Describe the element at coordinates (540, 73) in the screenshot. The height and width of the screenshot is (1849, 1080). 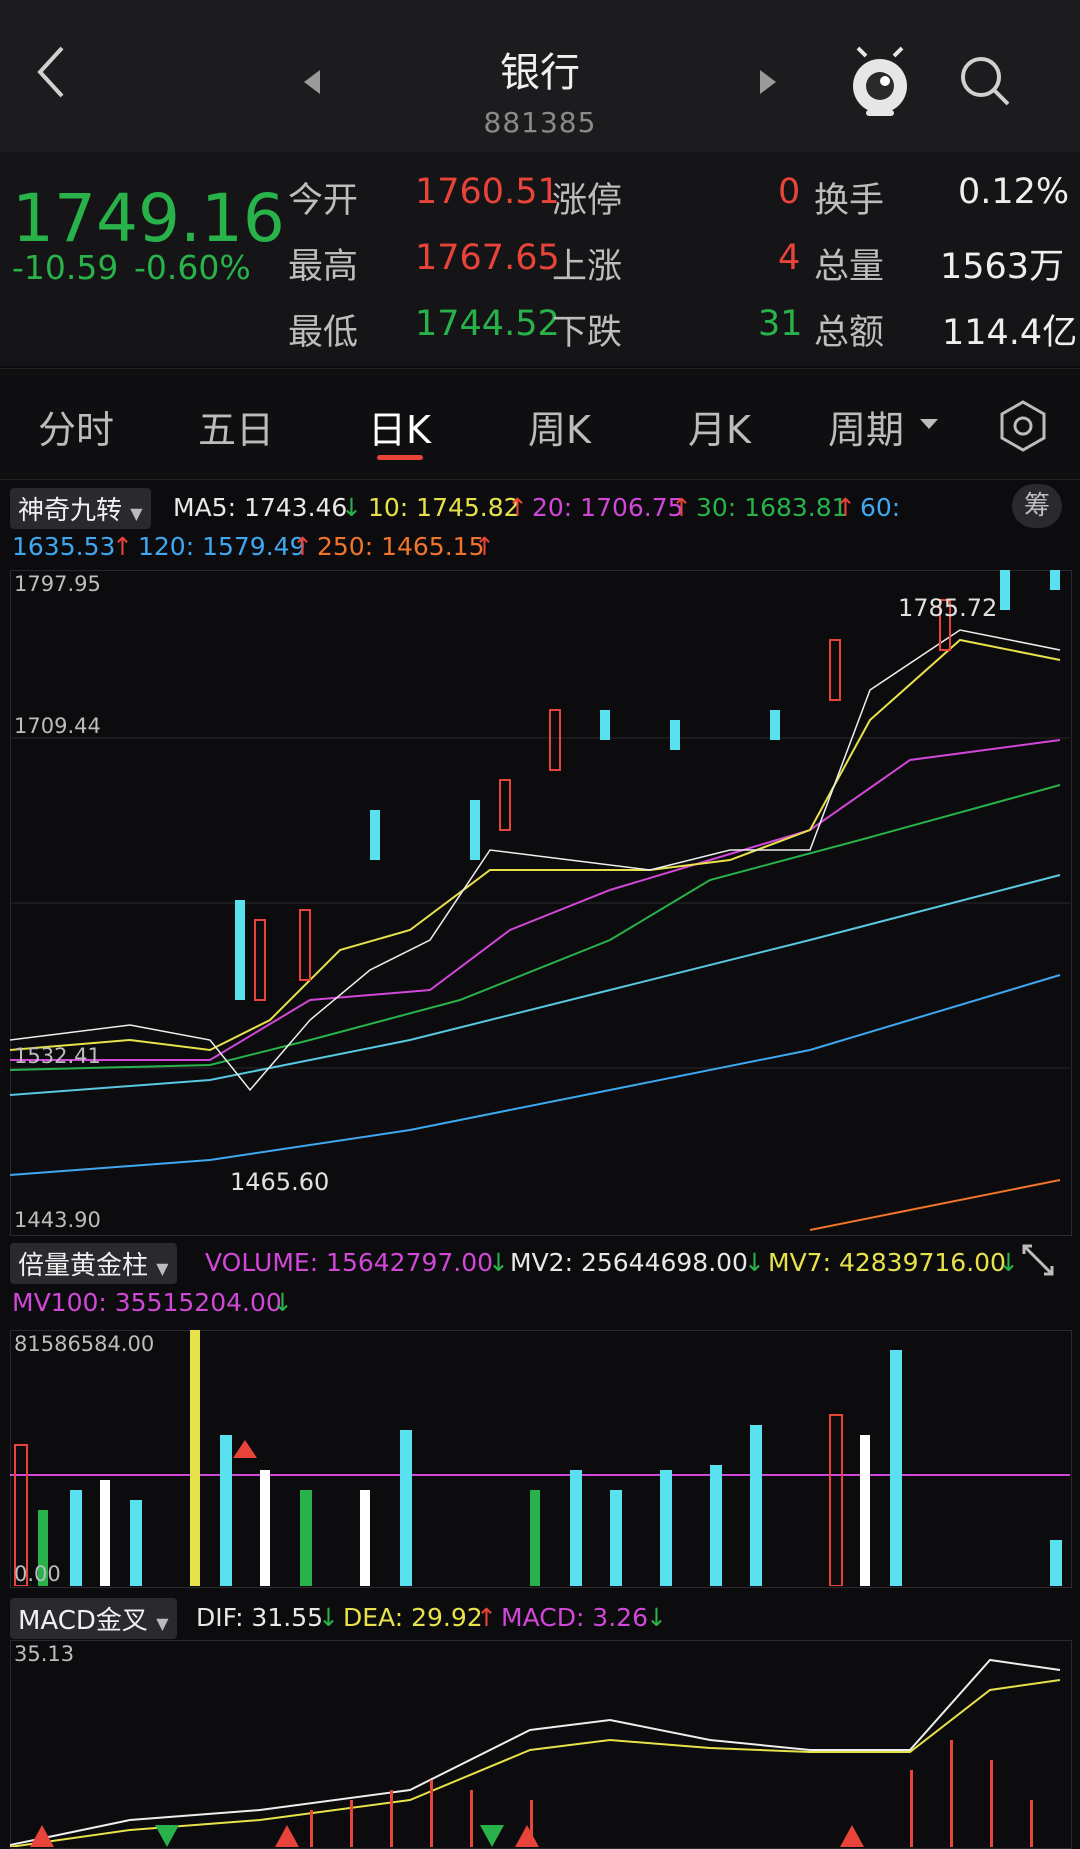
I see `page-title: 银行` at that location.